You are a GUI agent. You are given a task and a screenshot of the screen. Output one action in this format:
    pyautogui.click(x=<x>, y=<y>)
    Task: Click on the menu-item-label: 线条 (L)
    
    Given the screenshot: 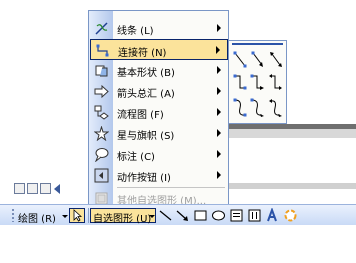 What is the action you would take?
    pyautogui.click(x=135, y=31)
    